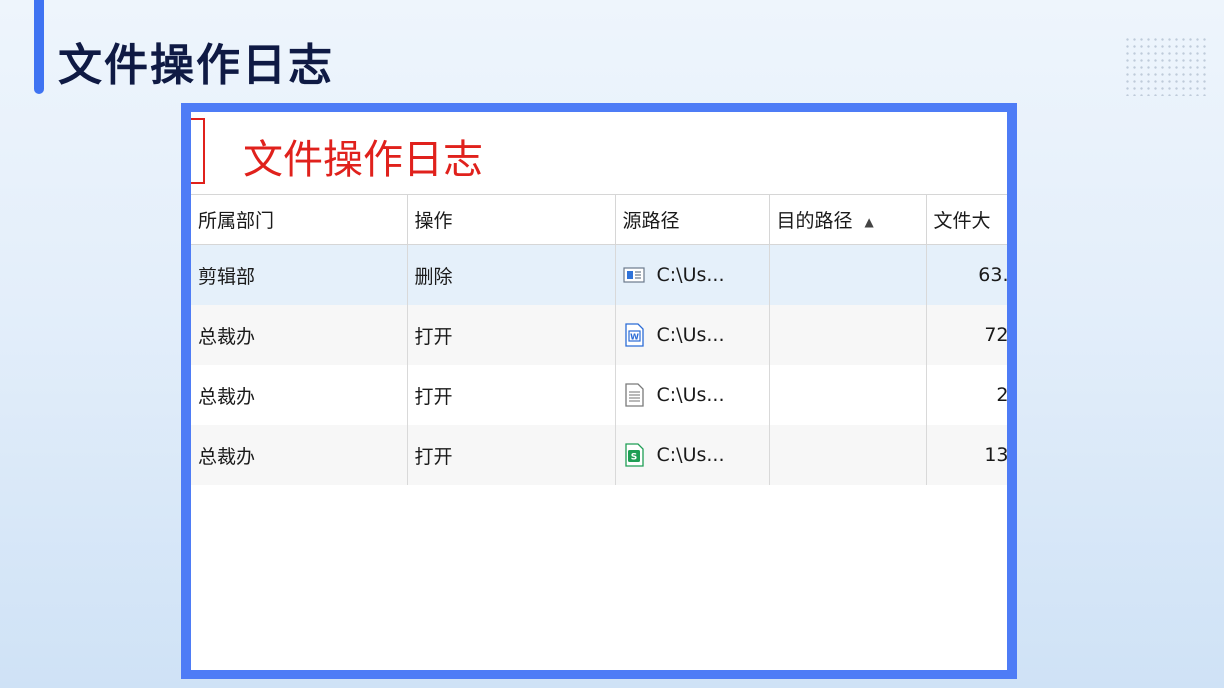 This screenshot has width=1224, height=688. What do you see at coordinates (299, 219) in the screenshot?
I see `column-header-department: 所属部门` at bounding box center [299, 219].